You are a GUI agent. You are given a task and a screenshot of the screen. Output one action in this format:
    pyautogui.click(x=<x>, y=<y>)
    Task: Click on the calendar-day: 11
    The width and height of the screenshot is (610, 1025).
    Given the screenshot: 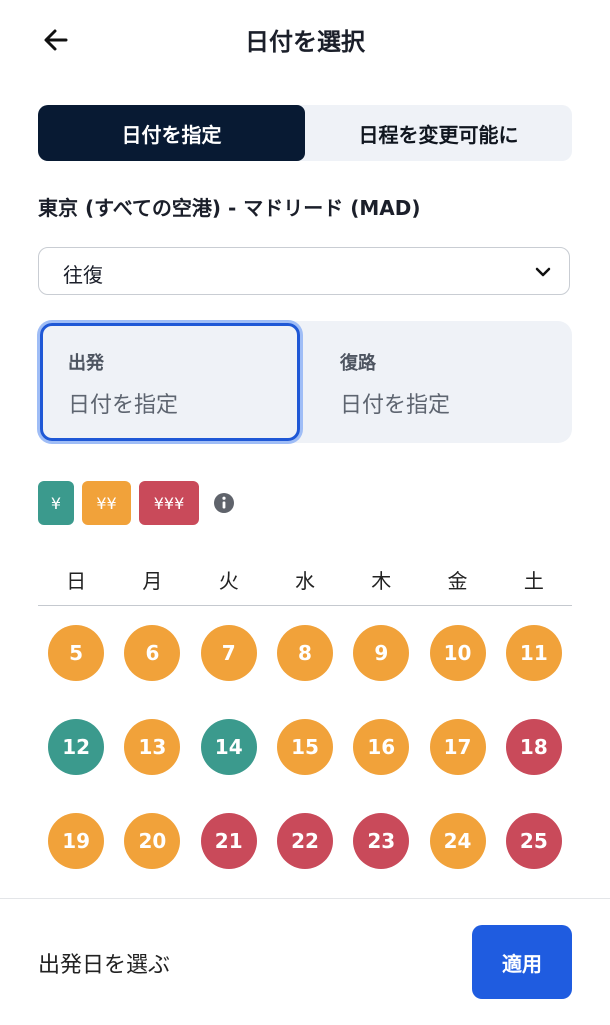 What is the action you would take?
    pyautogui.click(x=533, y=653)
    